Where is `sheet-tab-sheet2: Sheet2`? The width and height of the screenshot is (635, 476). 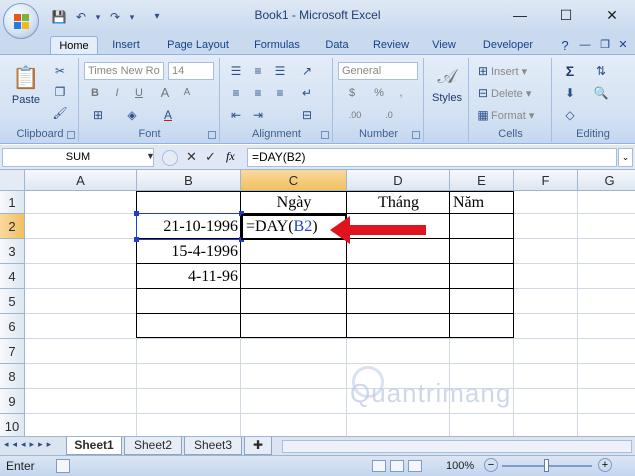
sheet-tab-sheet2: Sheet2 is located at coordinates (153, 446).